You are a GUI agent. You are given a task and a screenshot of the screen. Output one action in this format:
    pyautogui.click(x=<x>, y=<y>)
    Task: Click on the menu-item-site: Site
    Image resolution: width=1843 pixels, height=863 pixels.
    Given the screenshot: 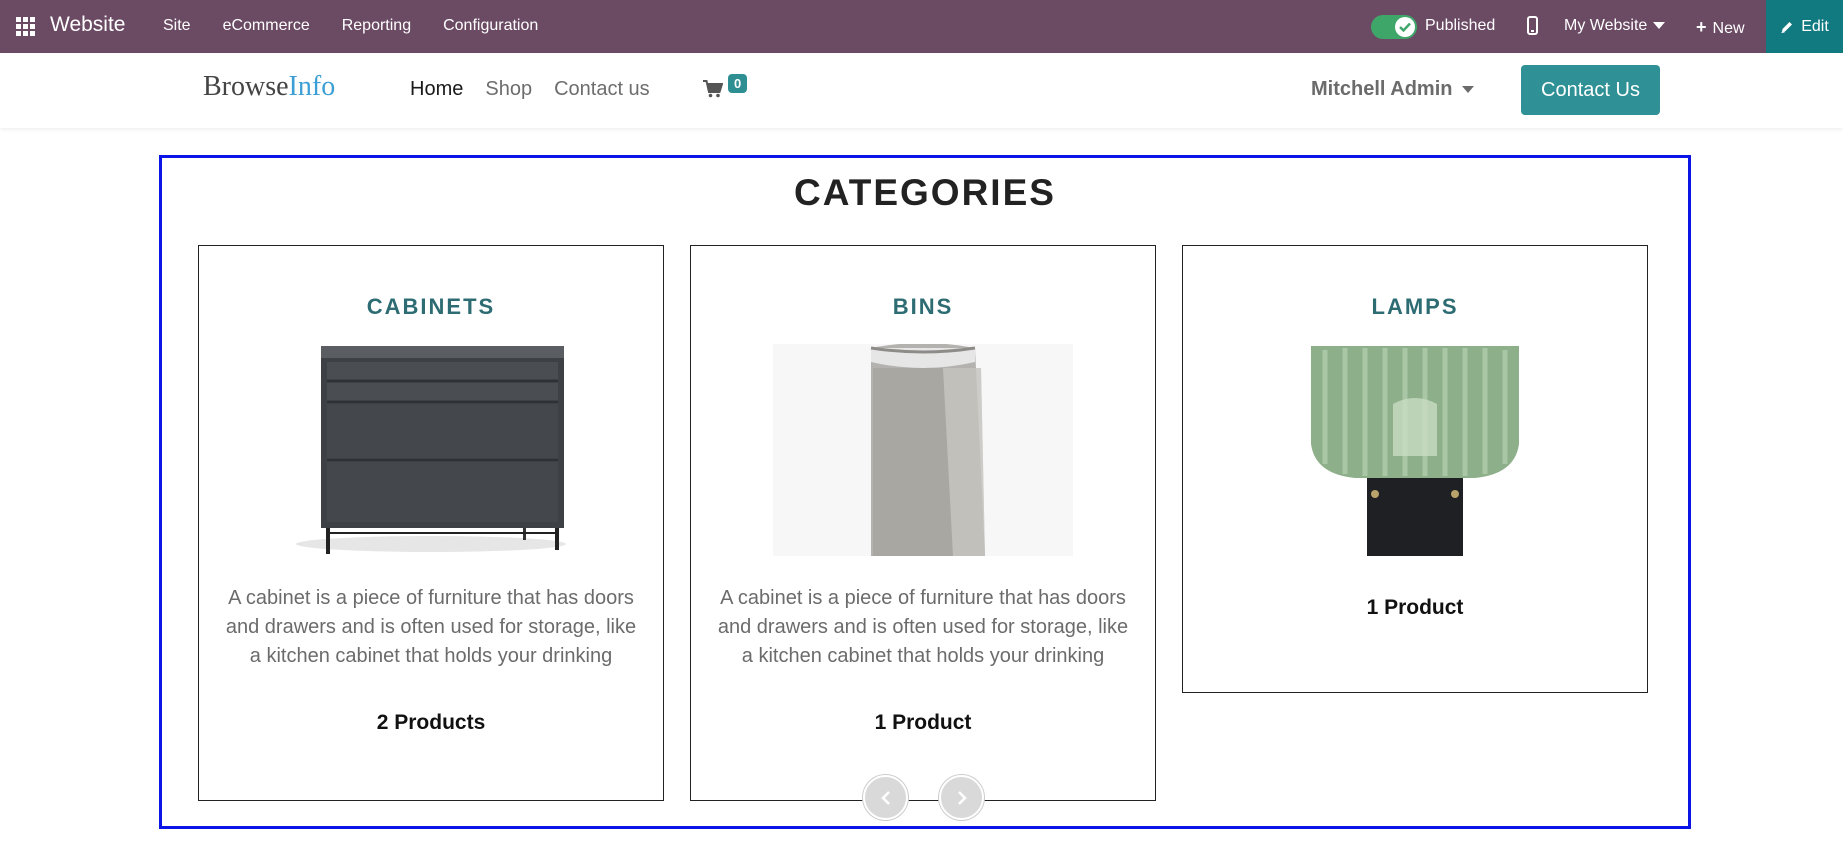 What is the action you would take?
    pyautogui.click(x=177, y=26)
    